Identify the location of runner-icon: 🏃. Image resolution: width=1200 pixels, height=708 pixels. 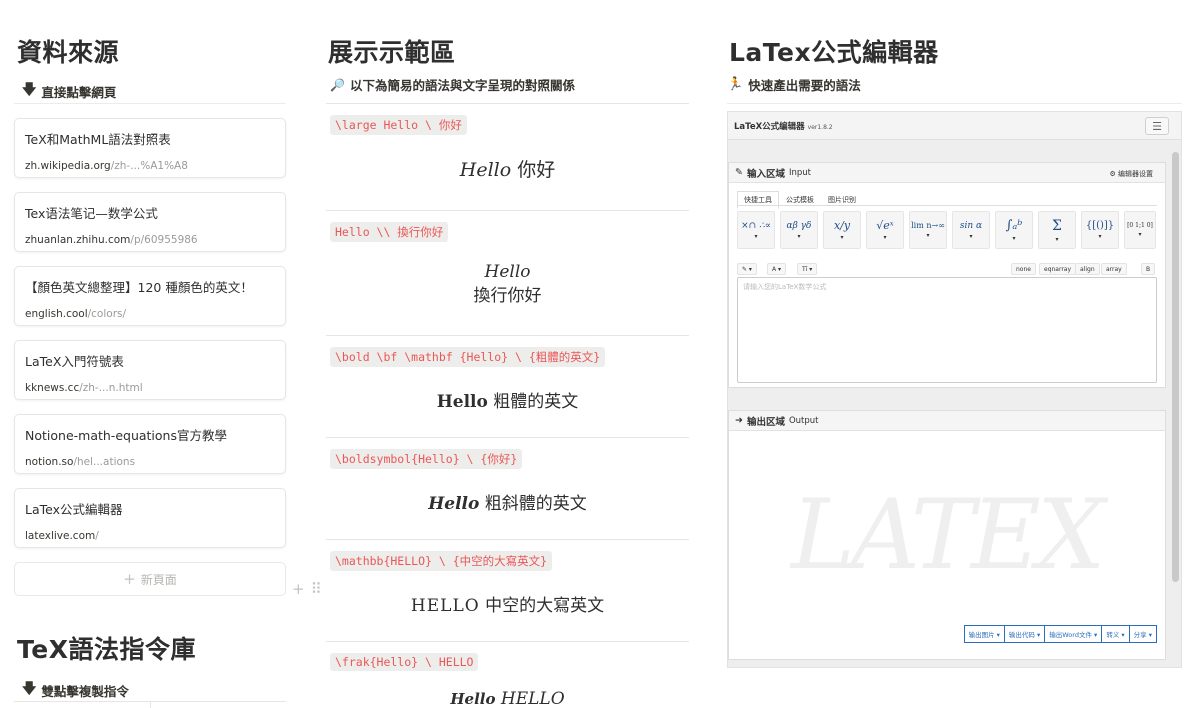
(735, 84).